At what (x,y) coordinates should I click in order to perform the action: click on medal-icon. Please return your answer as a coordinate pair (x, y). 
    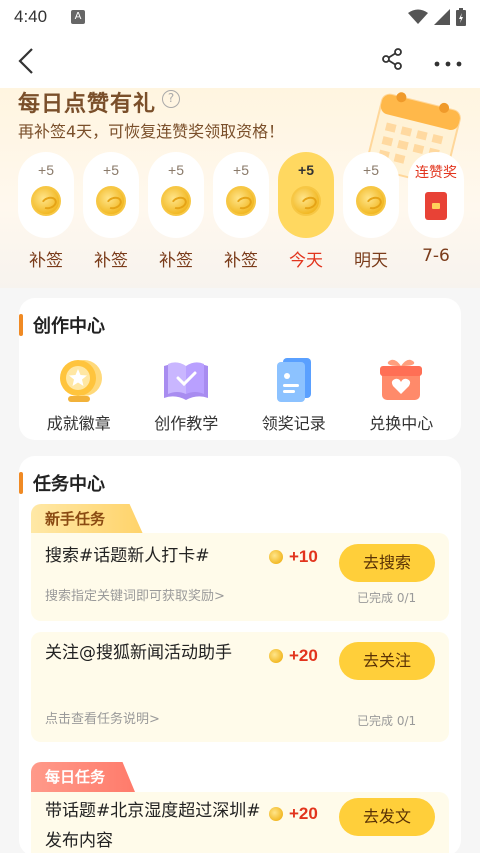
    Looking at the image, I should click on (80, 381).